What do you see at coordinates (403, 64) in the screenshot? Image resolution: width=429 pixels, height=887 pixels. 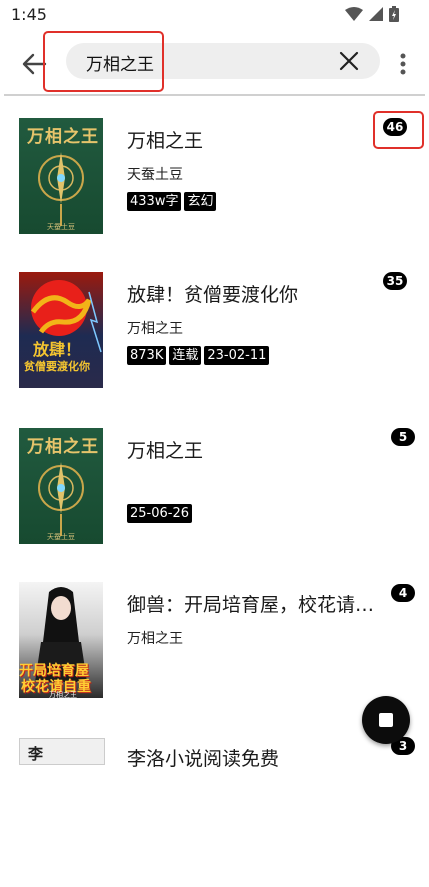 I see `more-vert-icon` at bounding box center [403, 64].